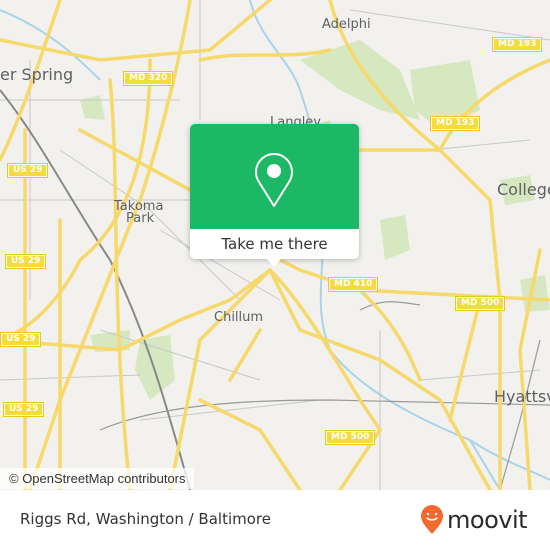  What do you see at coordinates (37, 74) in the screenshot?
I see `place-label: er Spring` at bounding box center [37, 74].